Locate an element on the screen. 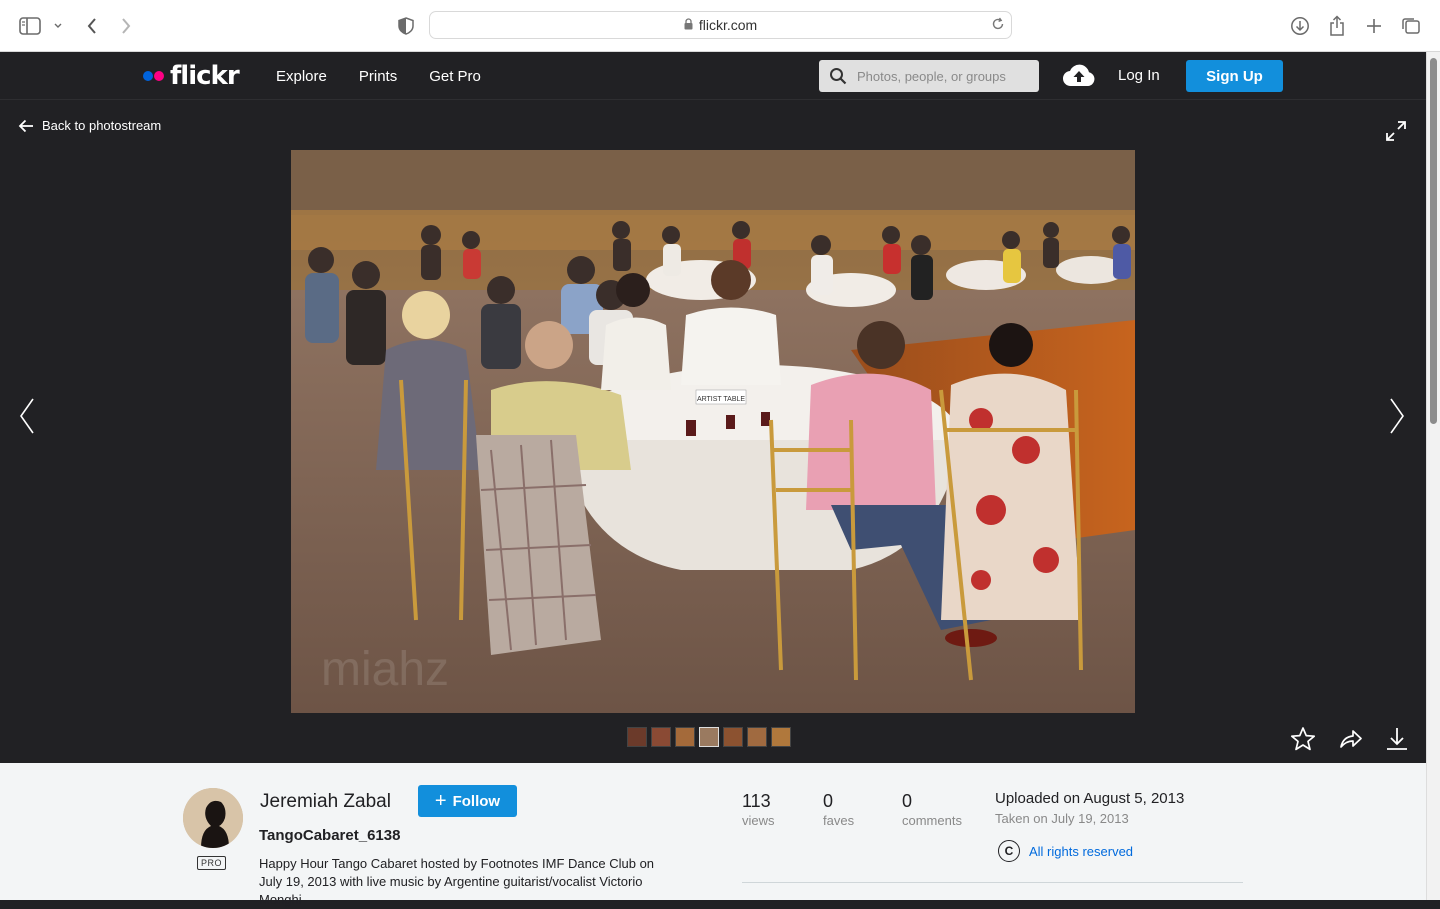 The image size is (1440, 909). back-to-photostream-link: Back to photostream is located at coordinates (89, 125).